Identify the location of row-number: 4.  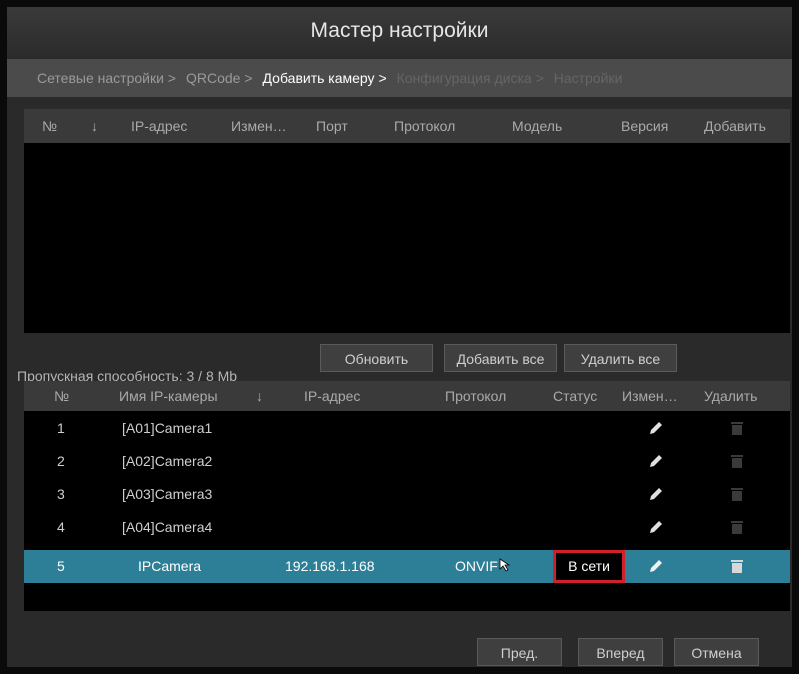
(61, 527).